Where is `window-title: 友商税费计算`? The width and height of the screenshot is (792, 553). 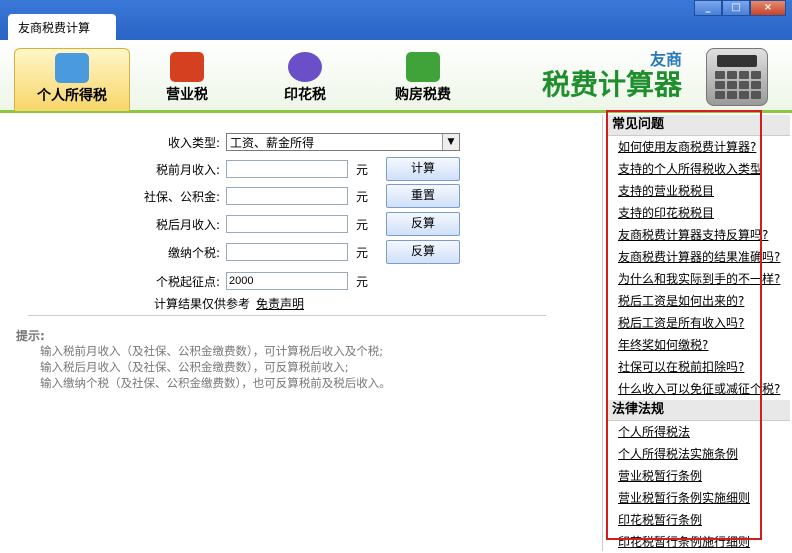
window-title: 友商税费计算 is located at coordinates (54, 28).